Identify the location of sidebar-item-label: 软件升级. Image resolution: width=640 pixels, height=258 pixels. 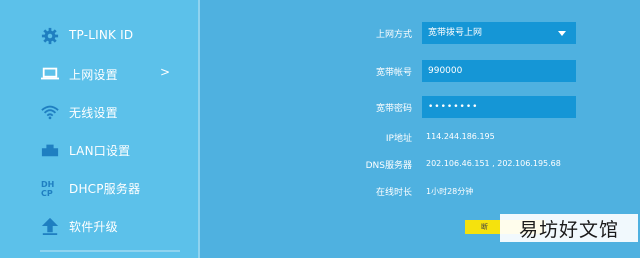
(93, 227).